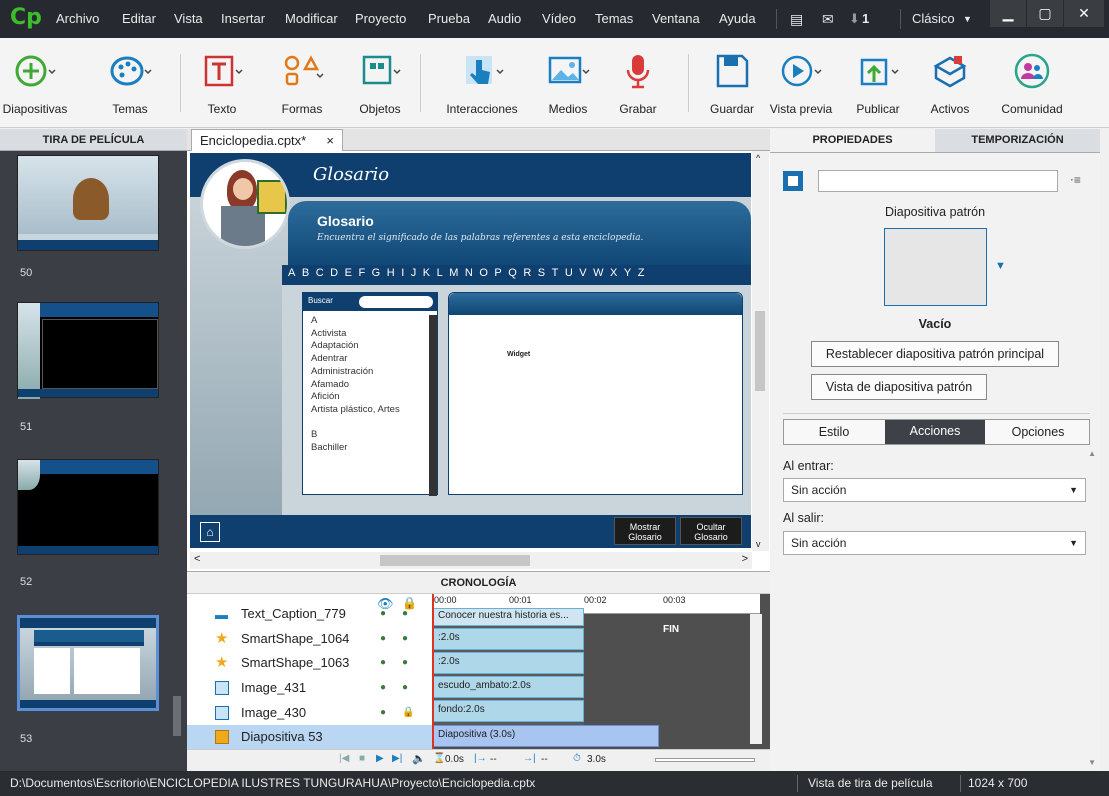 This screenshot has height=796, width=1109. I want to click on menu-modificar: Modificar, so click(311, 18).